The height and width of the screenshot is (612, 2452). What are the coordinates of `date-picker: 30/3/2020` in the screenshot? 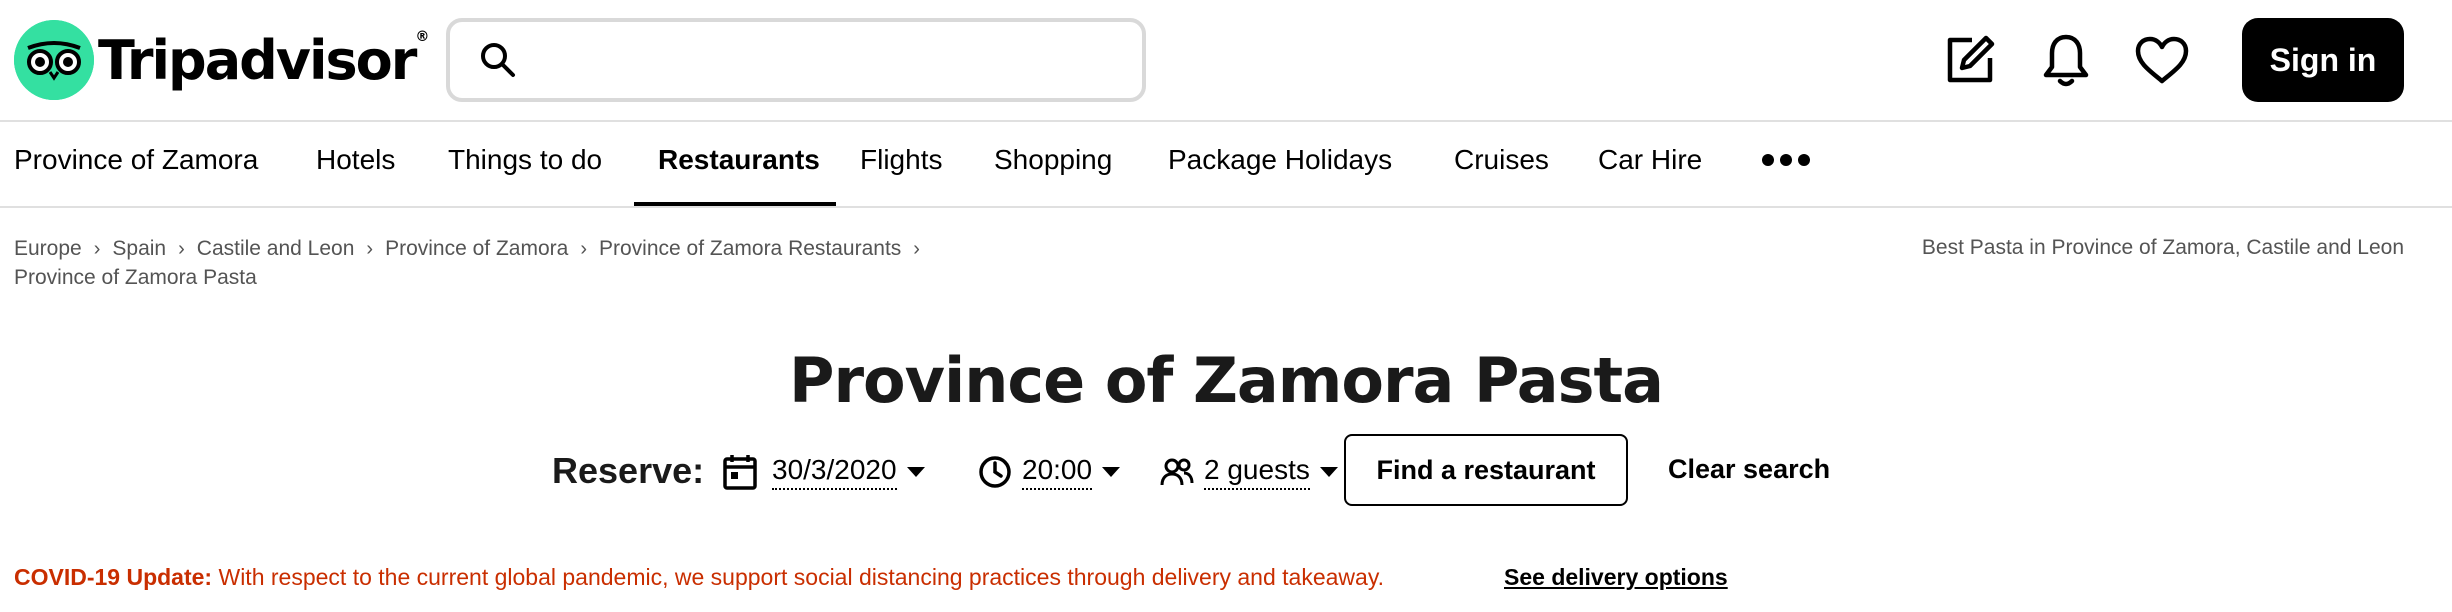 It's located at (823, 472).